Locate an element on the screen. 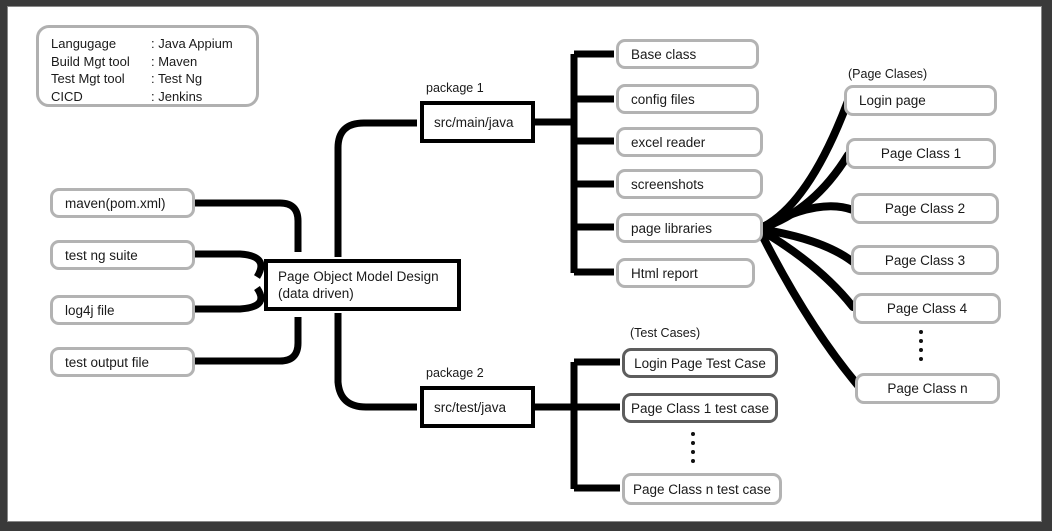 Image resolution: width=1052 pixels, height=531 pixels. page-class-3: Page Class 3 is located at coordinates (925, 260).